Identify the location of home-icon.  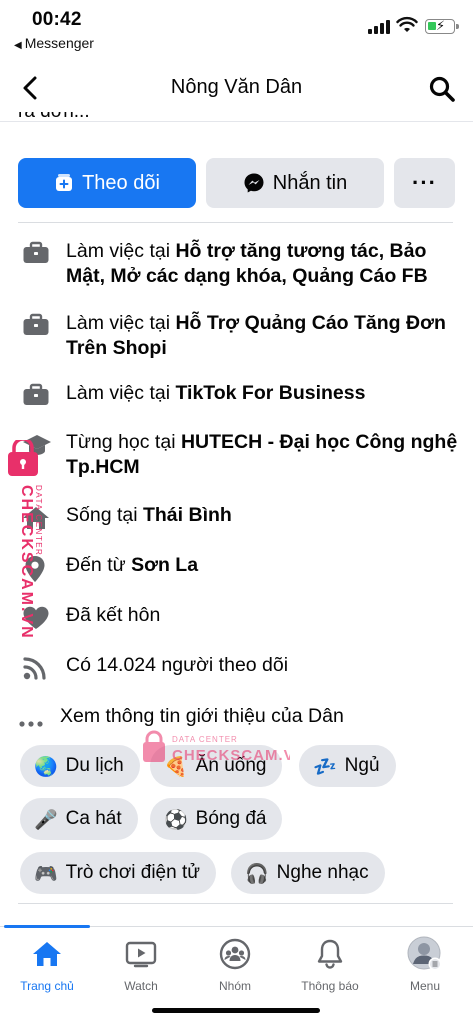
(47, 954).